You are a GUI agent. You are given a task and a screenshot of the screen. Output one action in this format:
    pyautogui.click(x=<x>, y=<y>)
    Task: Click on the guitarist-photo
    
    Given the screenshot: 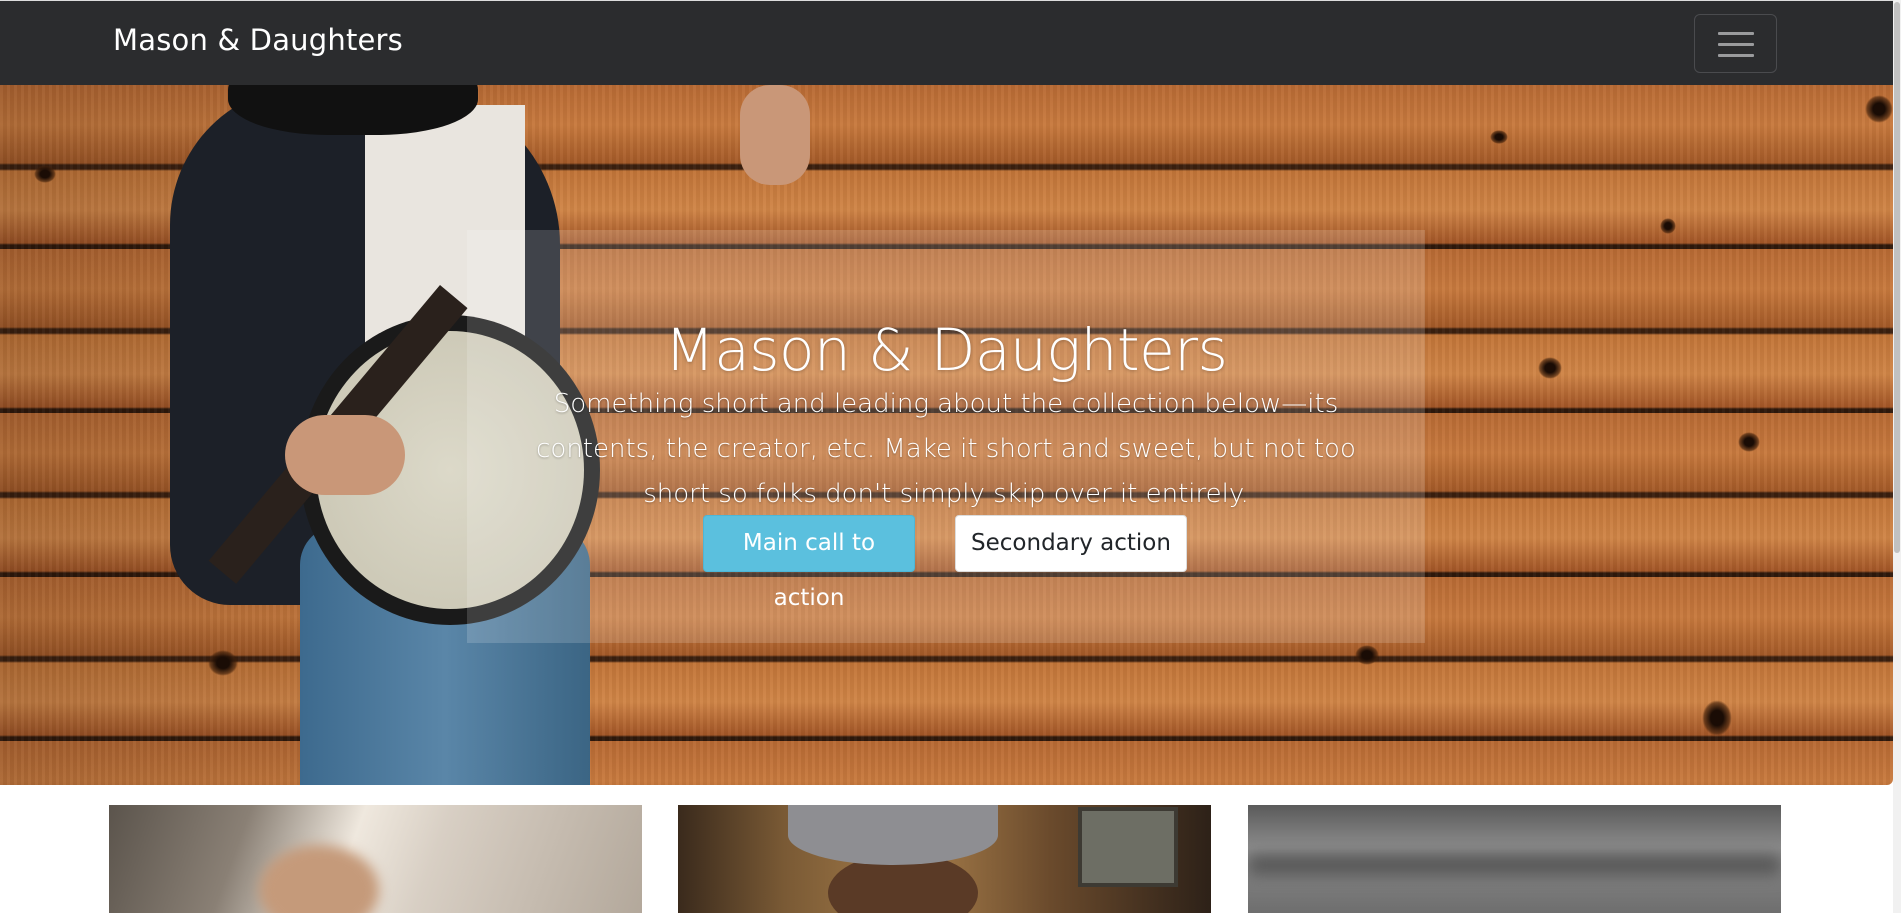 What is the action you would take?
    pyautogui.click(x=319, y=879)
    